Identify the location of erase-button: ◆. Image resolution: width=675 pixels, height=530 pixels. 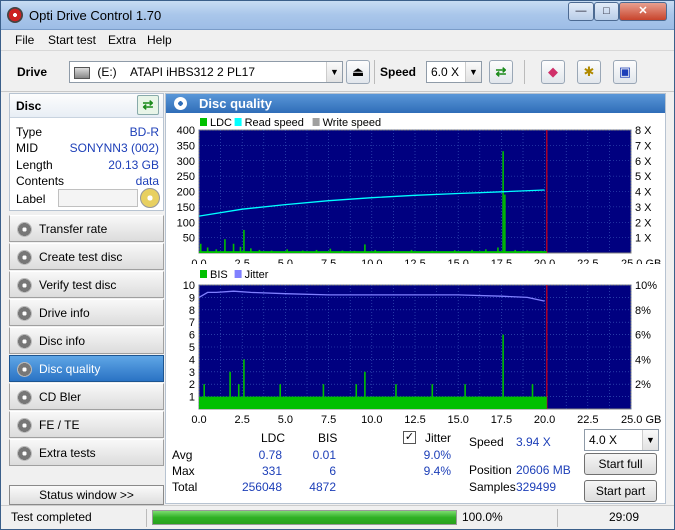
(553, 72).